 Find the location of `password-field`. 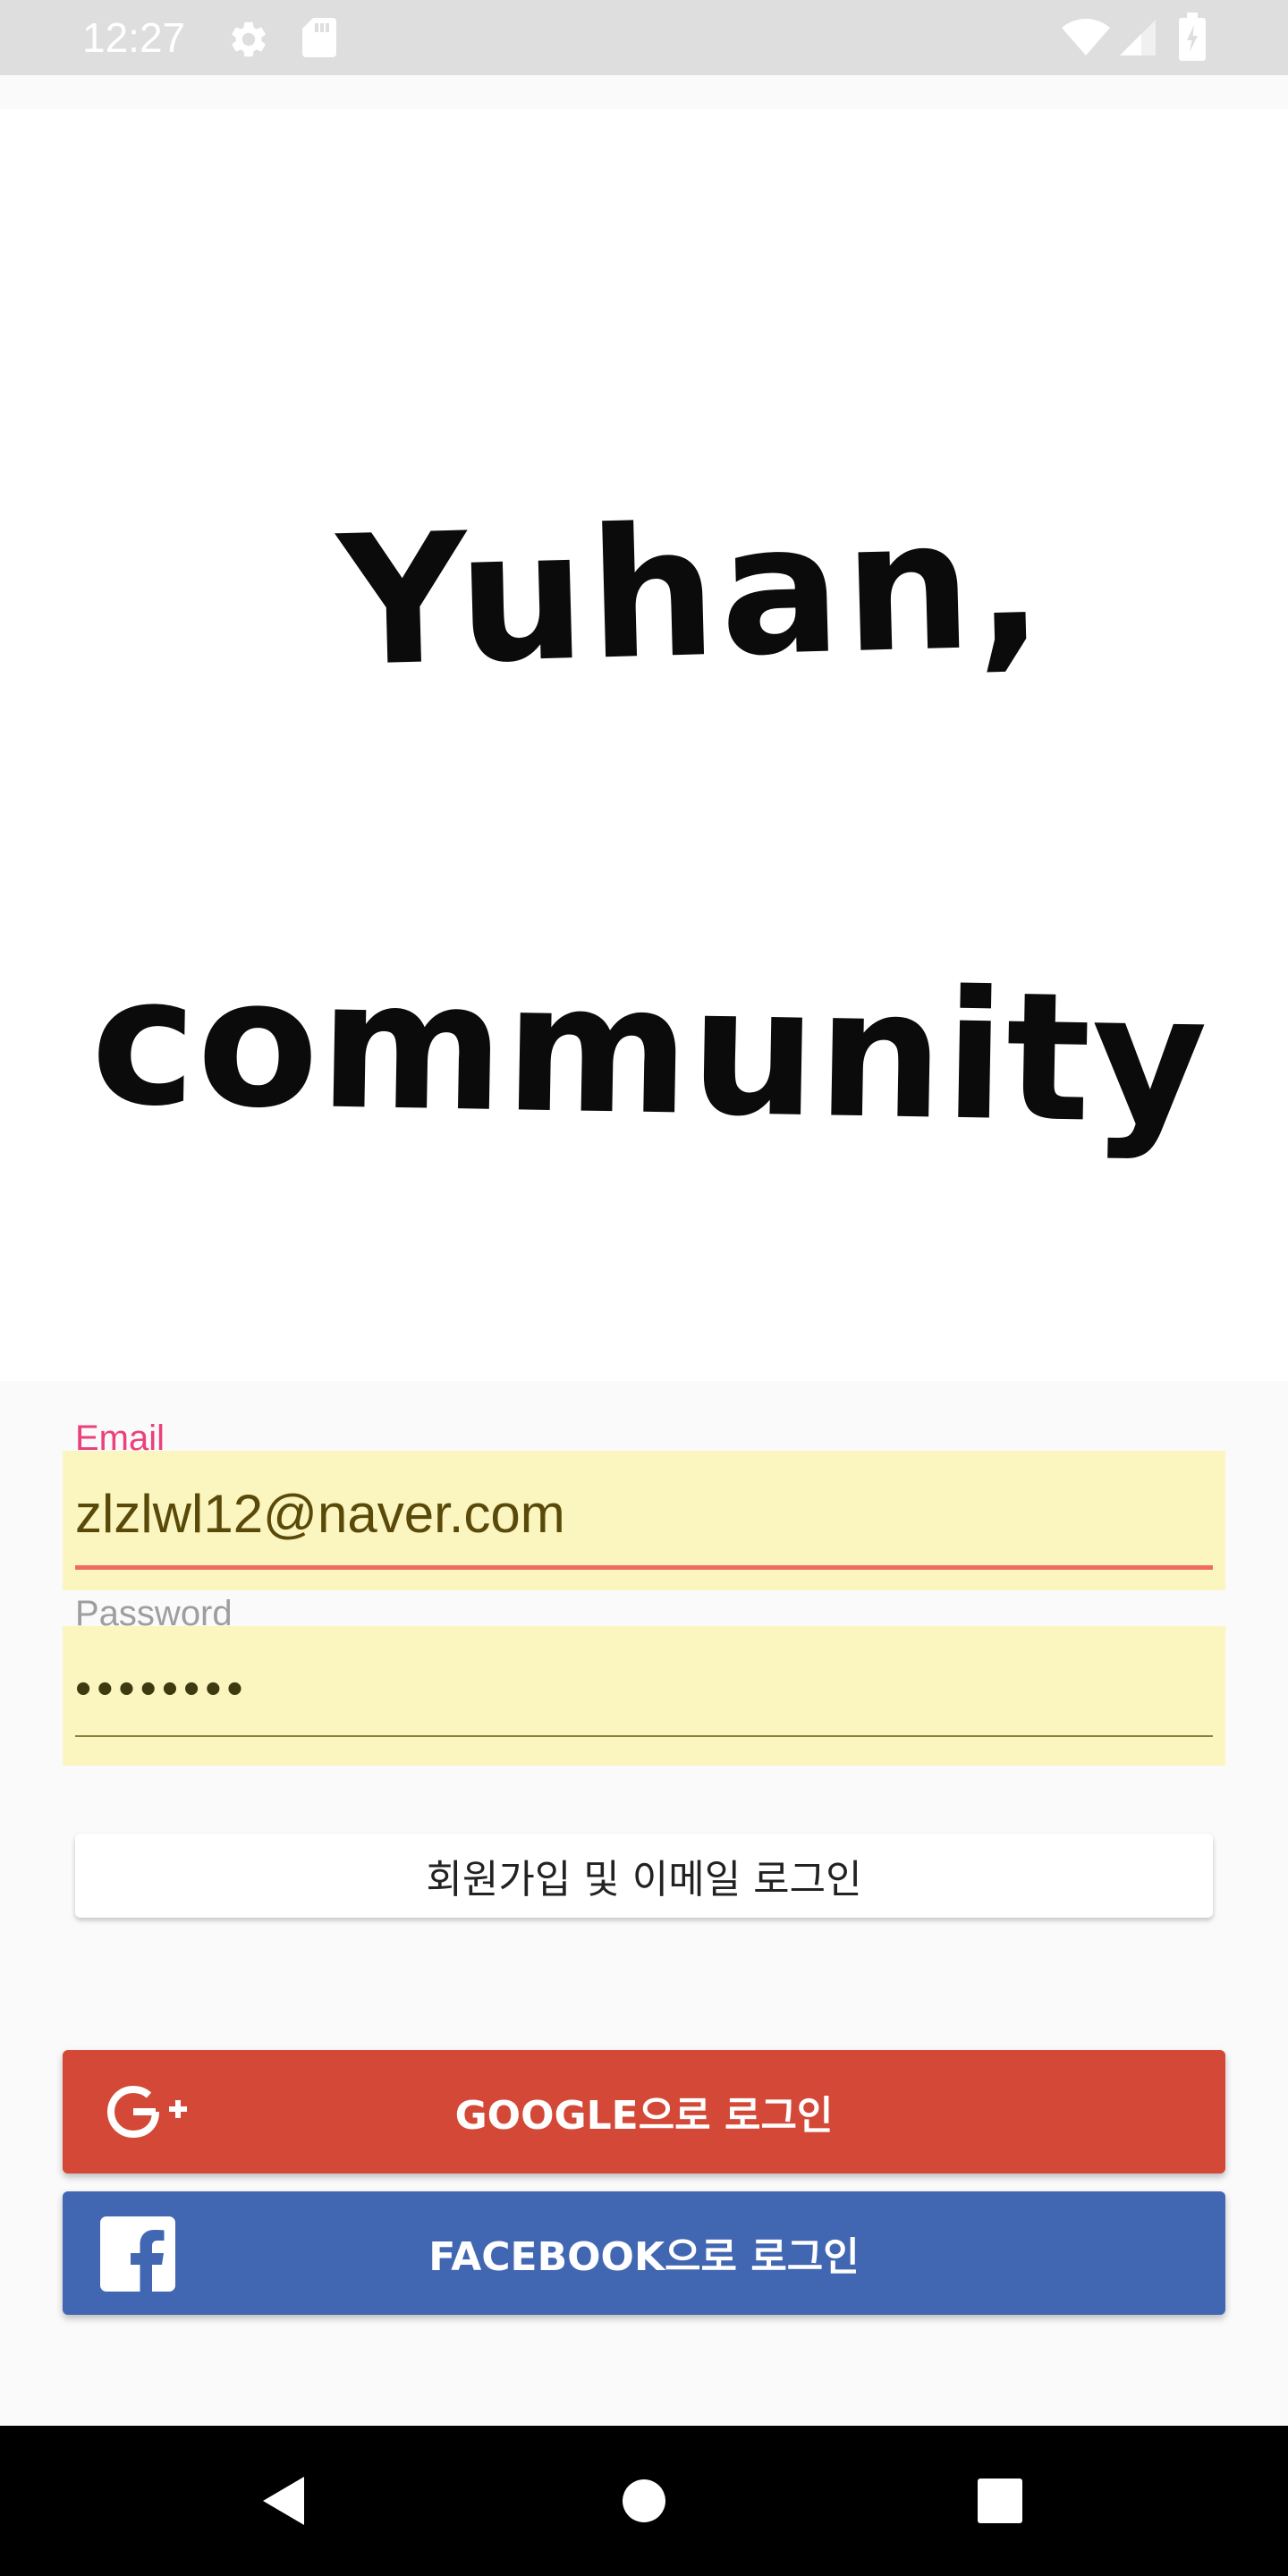

password-field is located at coordinates (648, 1688).